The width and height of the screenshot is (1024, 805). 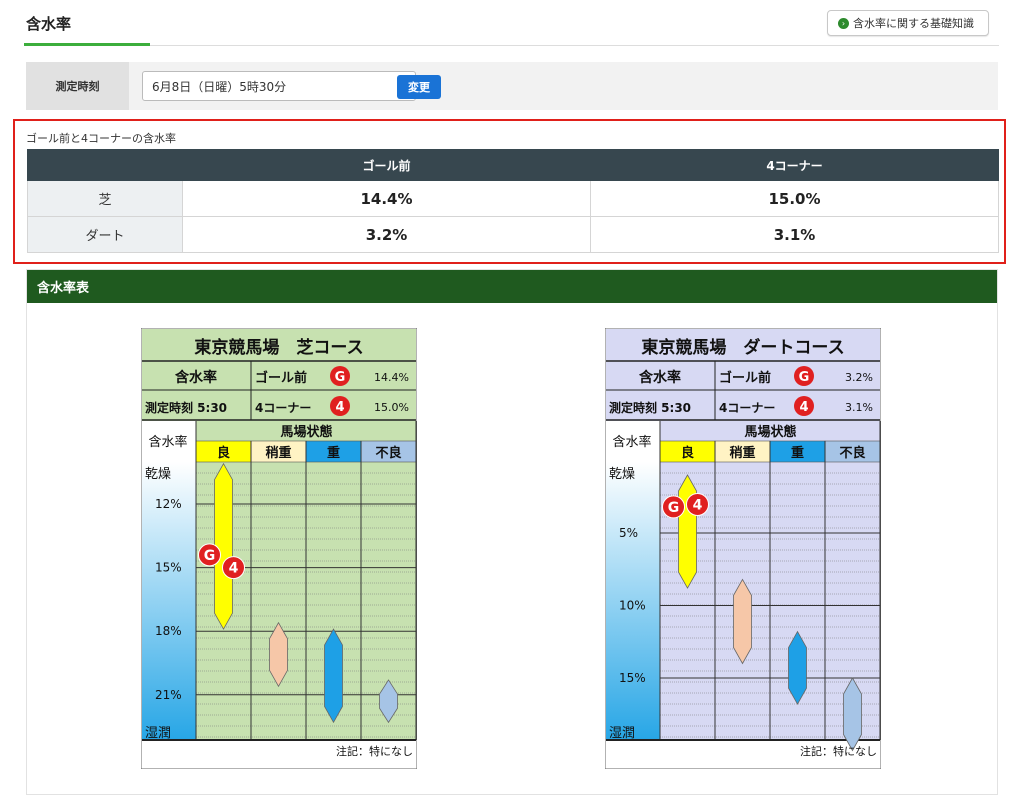 I want to click on dirt-goal-label: ゴール前, so click(x=745, y=378).